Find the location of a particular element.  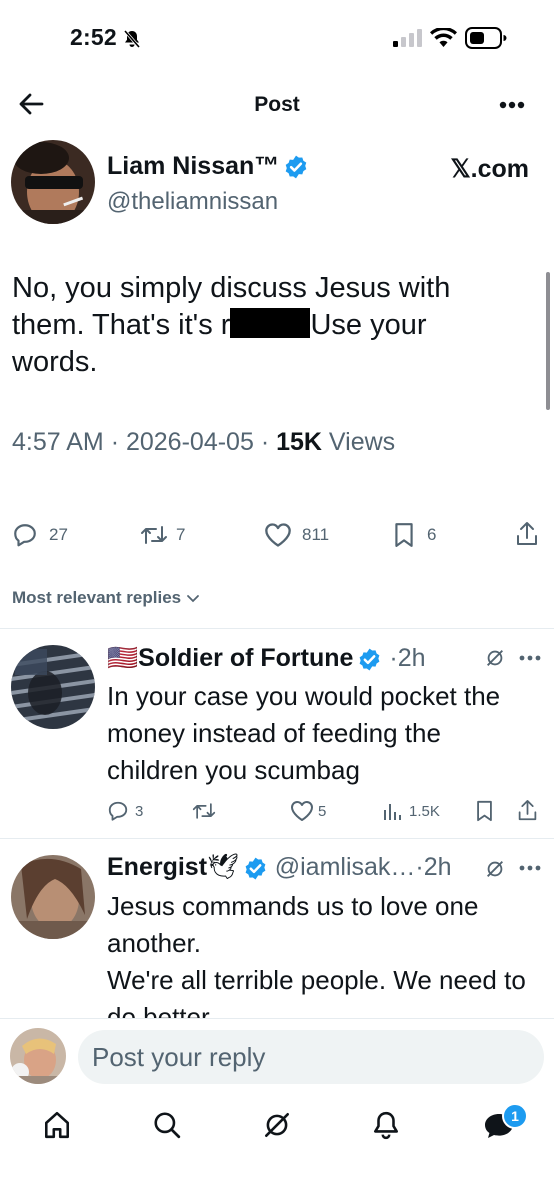

like-count: 5 is located at coordinates (322, 811).